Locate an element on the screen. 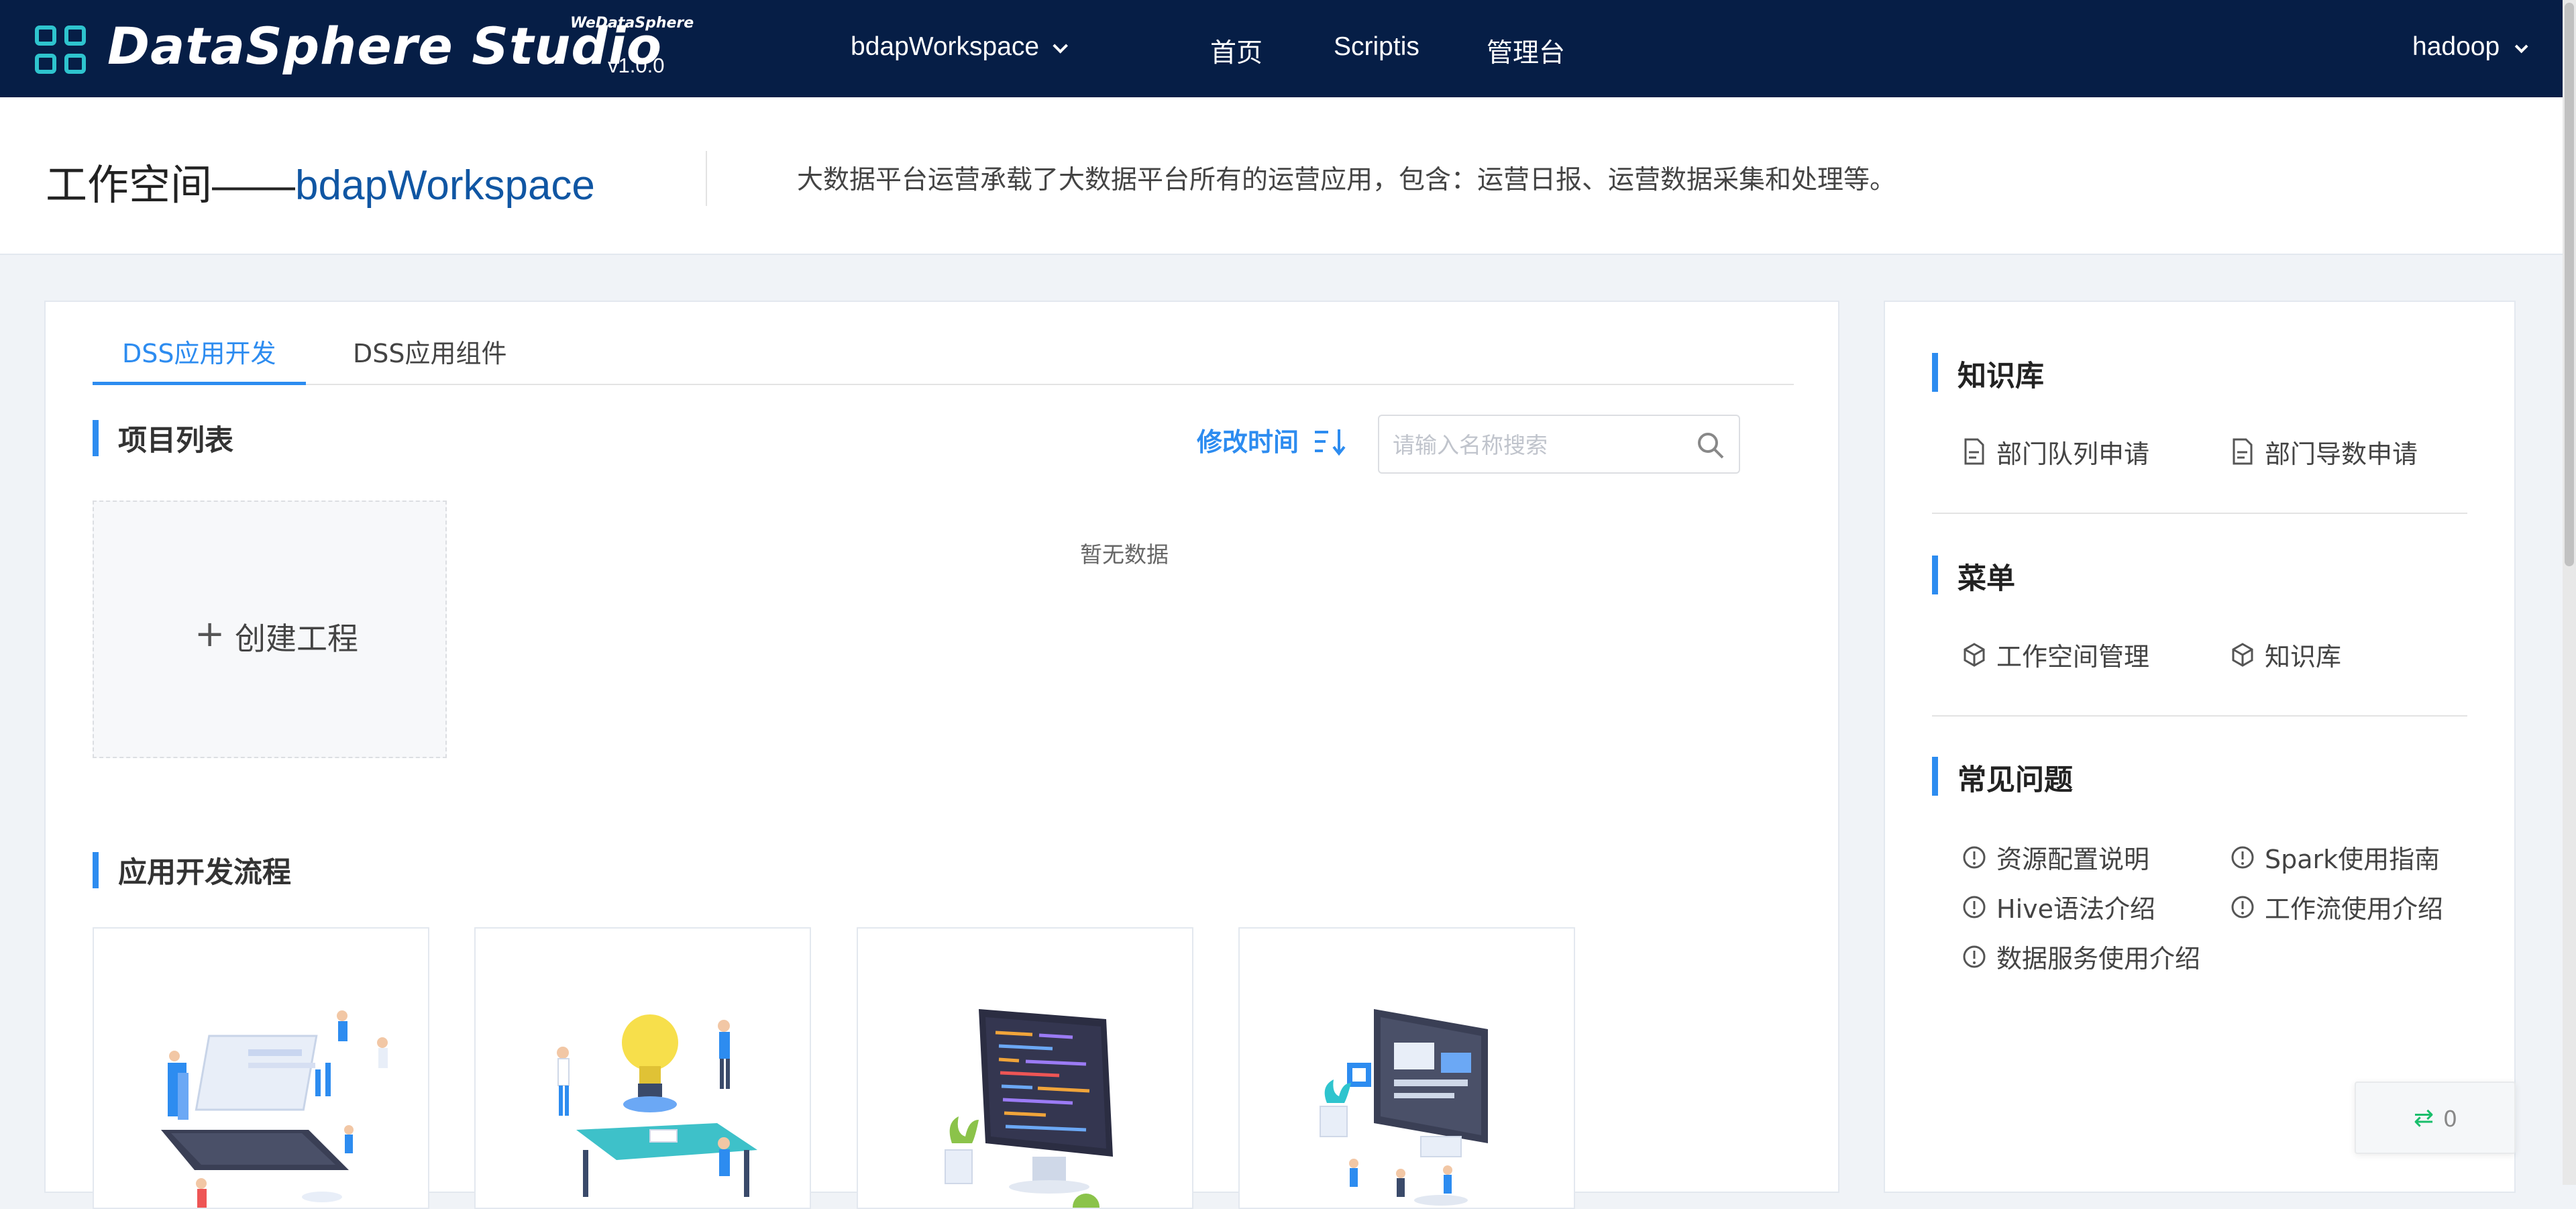 The height and width of the screenshot is (1209, 2576). flow-card-develop is located at coordinates (261, 1068).